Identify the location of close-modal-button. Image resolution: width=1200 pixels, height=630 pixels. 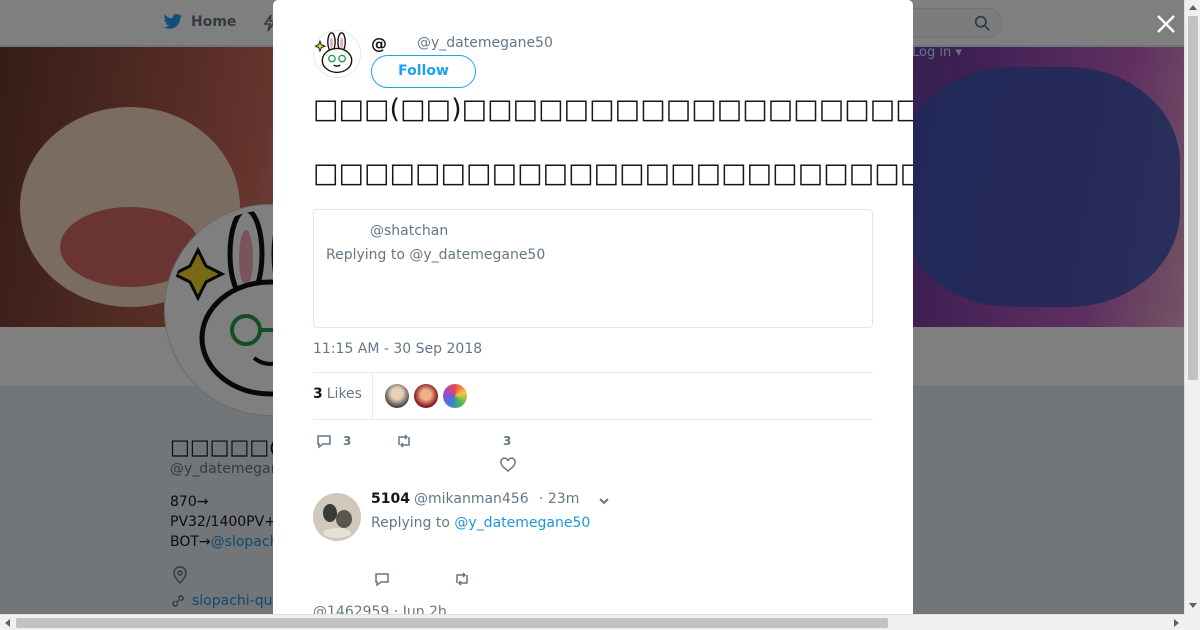
(1166, 24).